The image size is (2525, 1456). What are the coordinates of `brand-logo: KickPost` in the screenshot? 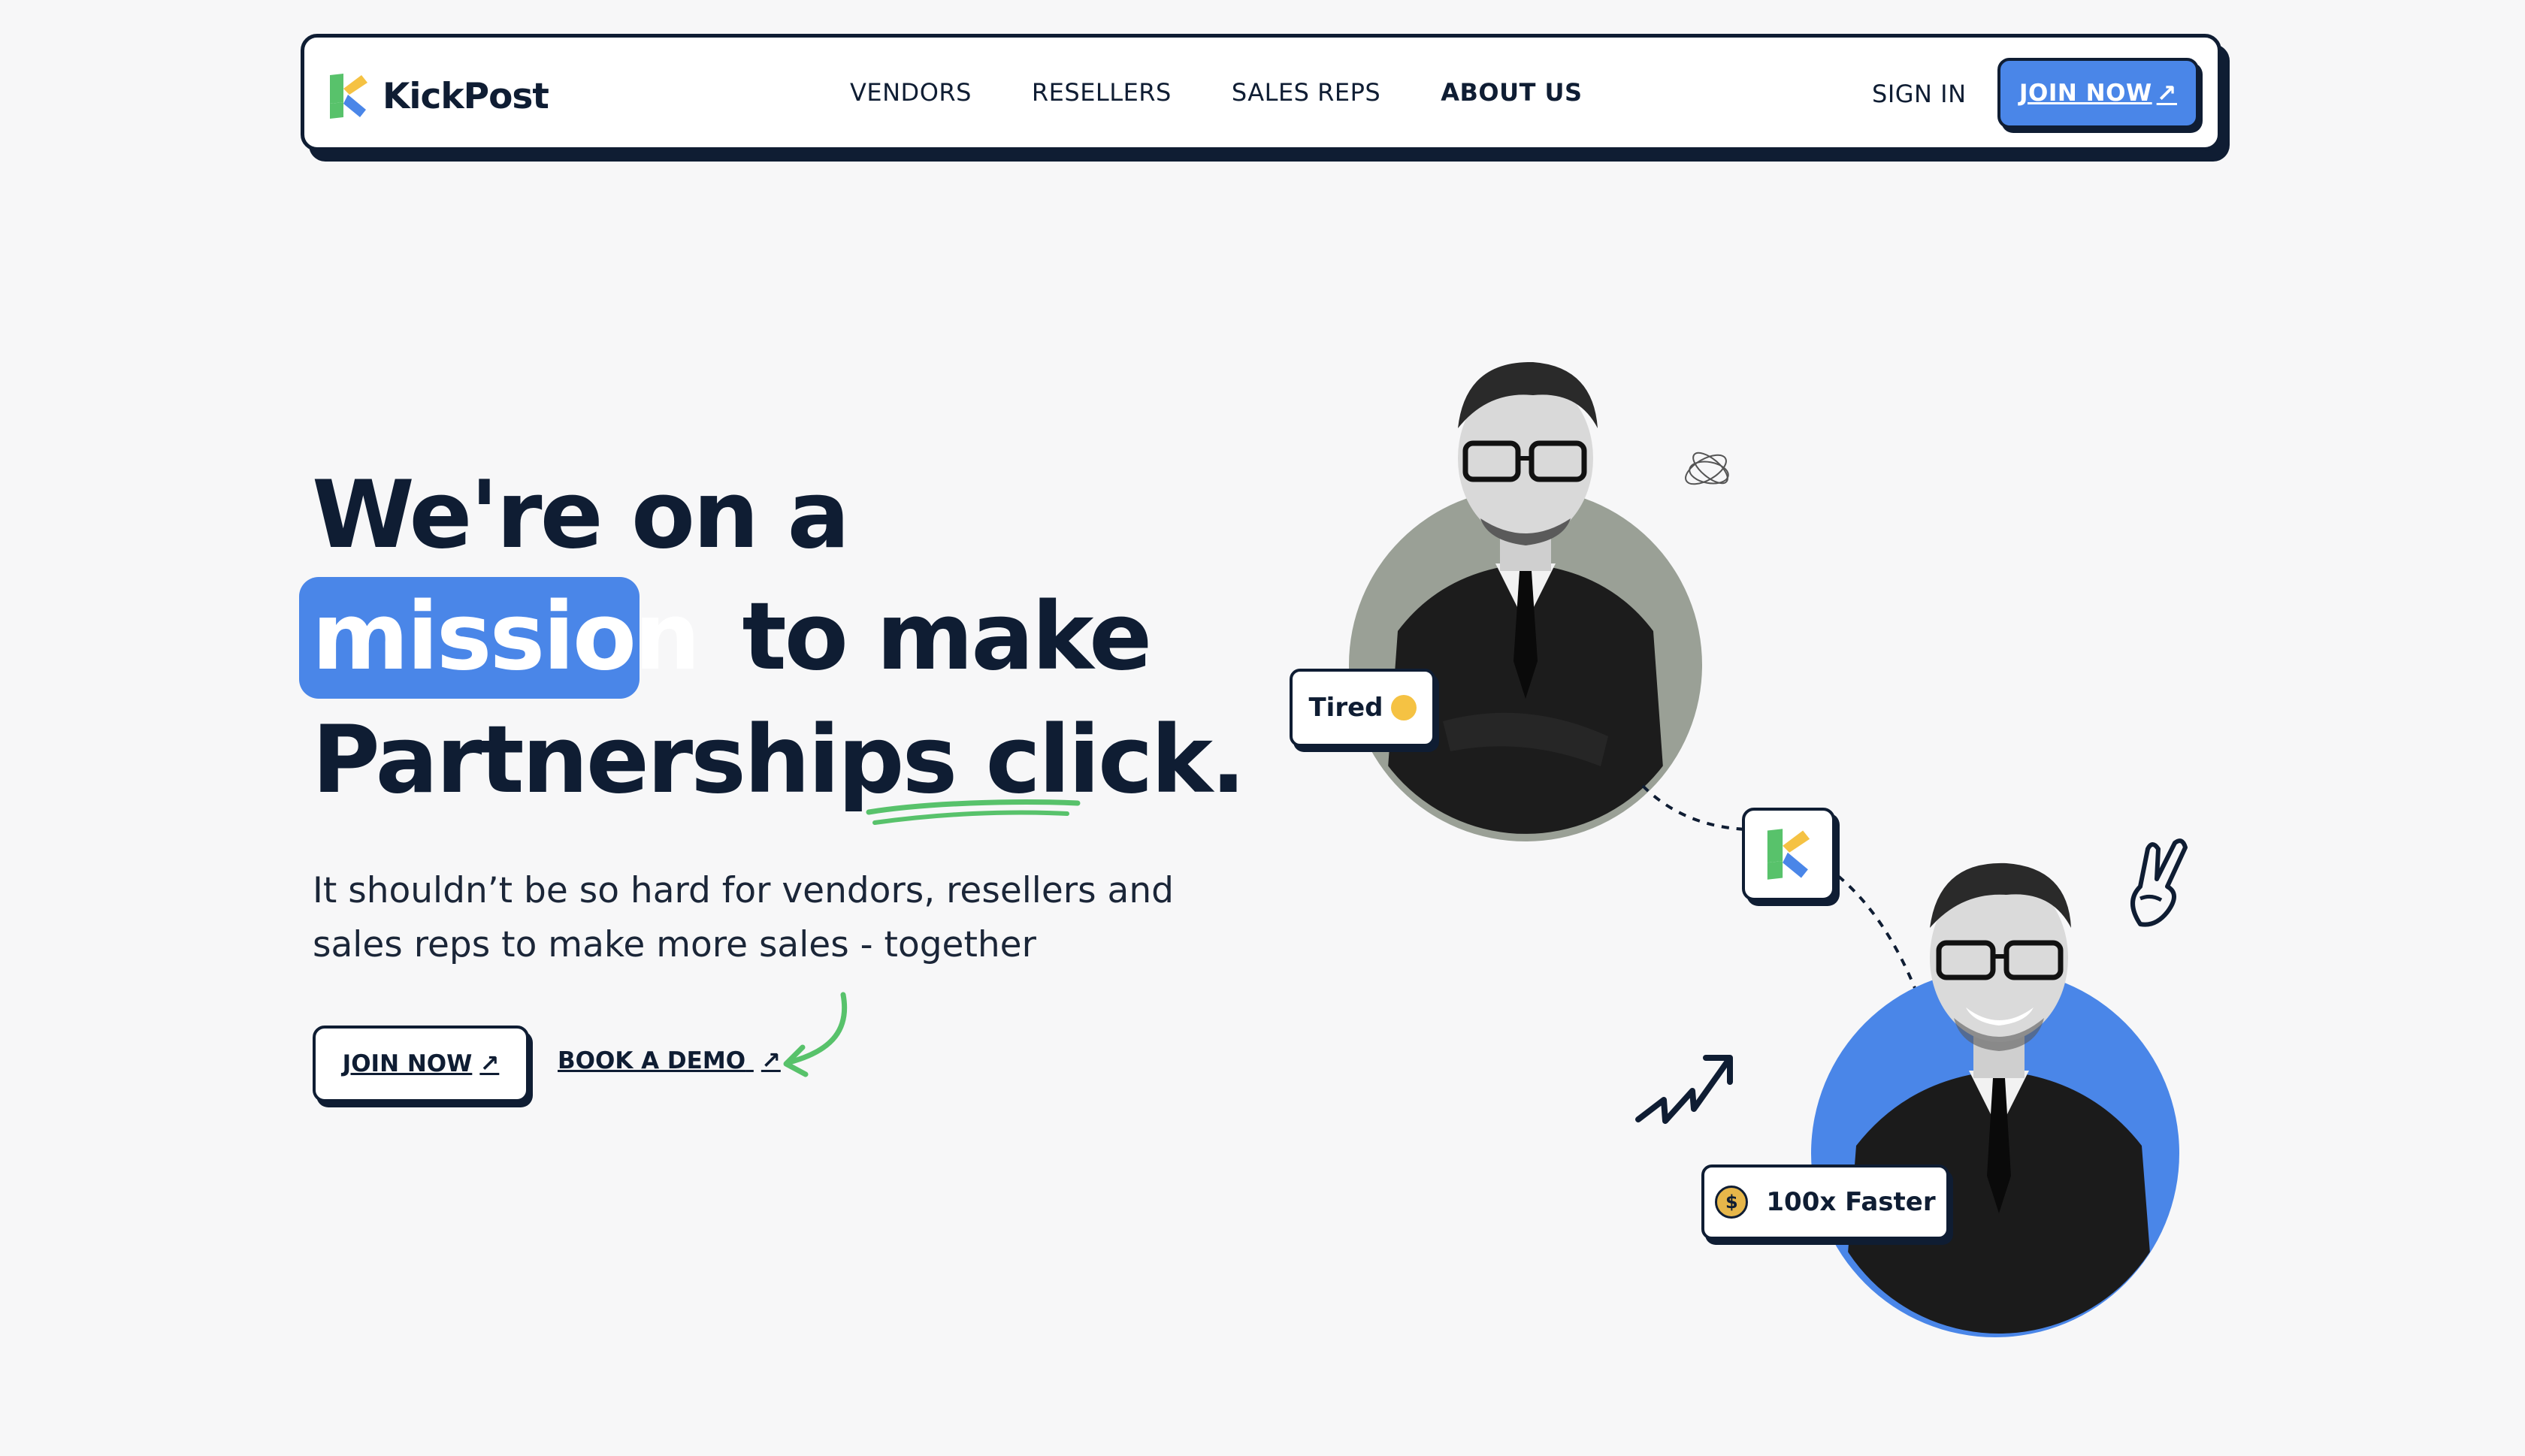 It's located at (438, 96).